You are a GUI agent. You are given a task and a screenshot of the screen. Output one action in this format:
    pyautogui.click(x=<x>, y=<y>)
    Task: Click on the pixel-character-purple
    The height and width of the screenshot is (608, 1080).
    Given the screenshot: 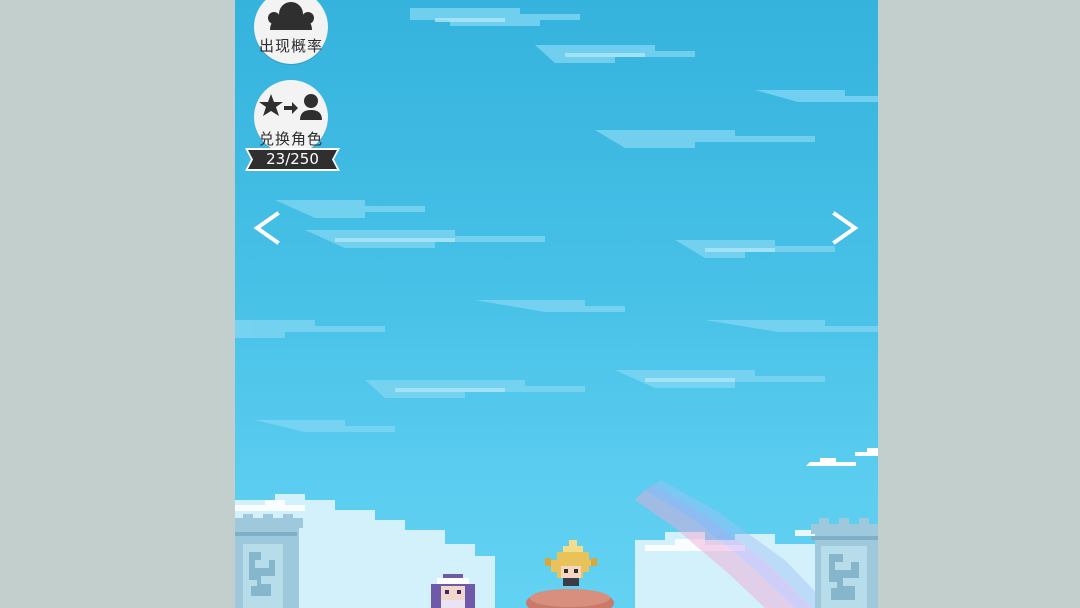 What is the action you would take?
    pyautogui.click(x=453, y=591)
    